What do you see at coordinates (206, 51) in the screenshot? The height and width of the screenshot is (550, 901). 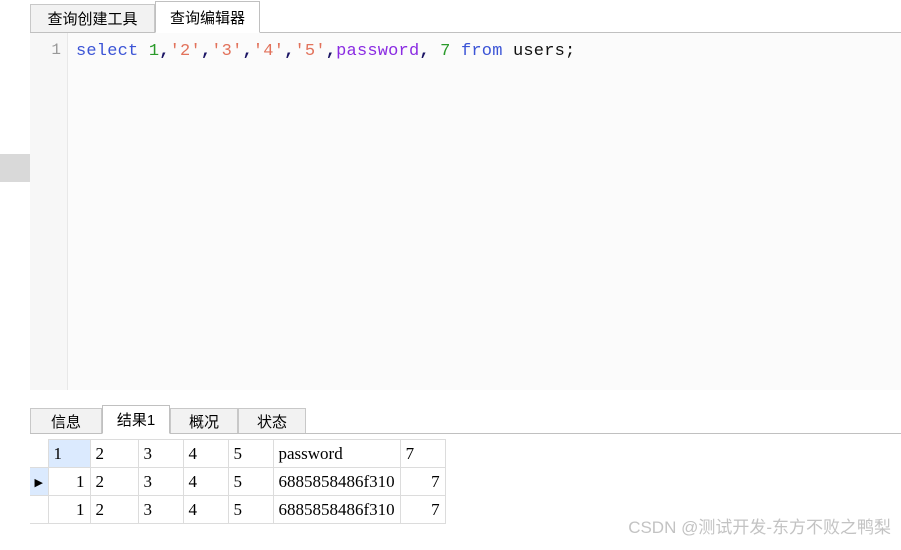 I see `sql-token-punct-5: ,` at bounding box center [206, 51].